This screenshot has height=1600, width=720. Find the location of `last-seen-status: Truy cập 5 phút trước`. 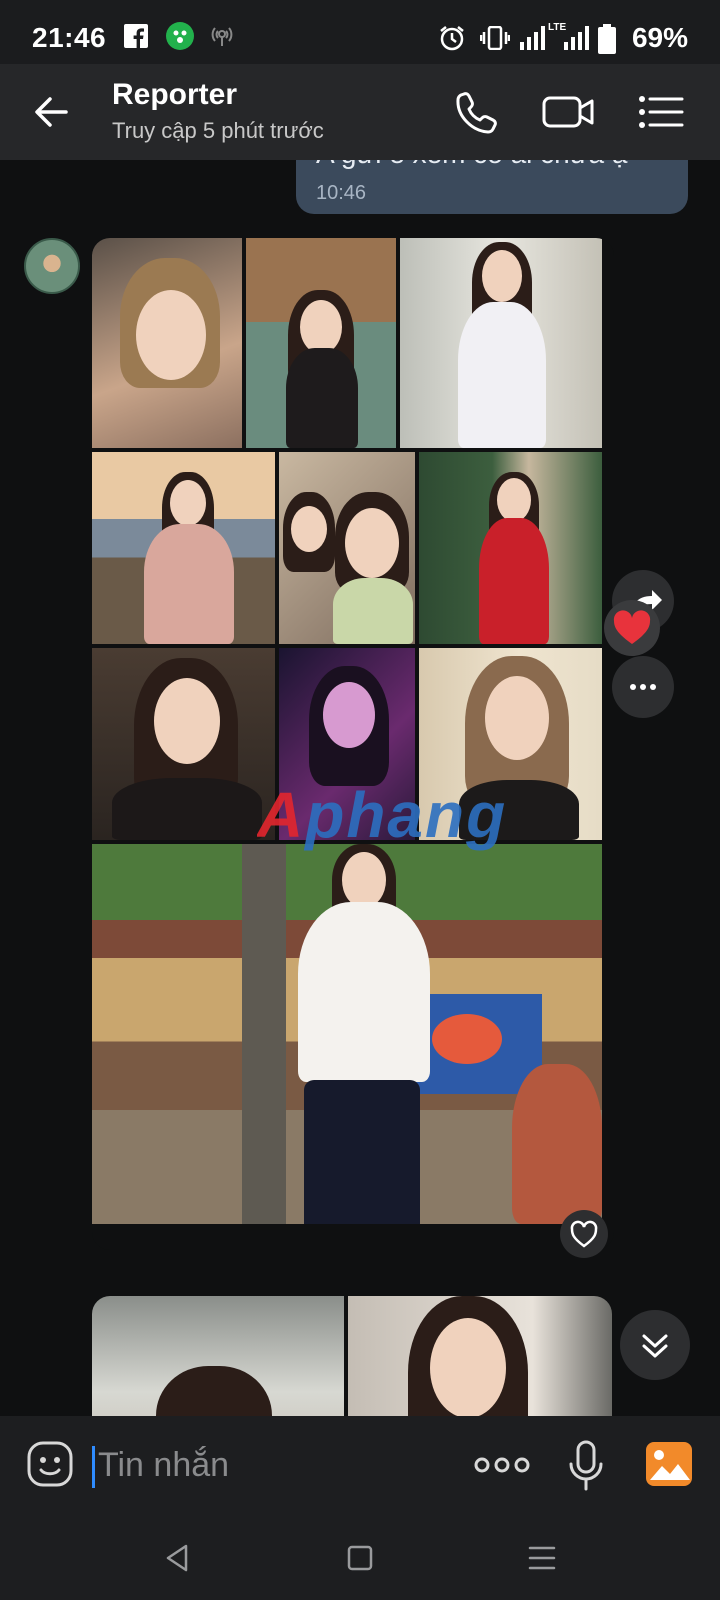

last-seen-status: Truy cập 5 phút trước is located at coordinates (218, 130).